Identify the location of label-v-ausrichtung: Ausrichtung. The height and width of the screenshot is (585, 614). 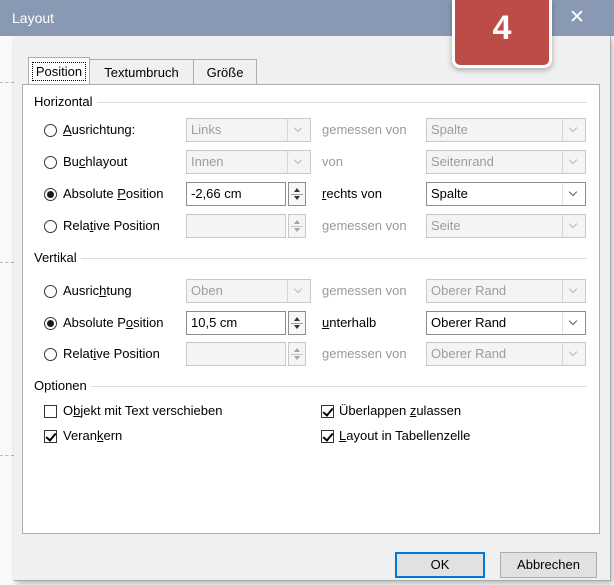
(97, 290).